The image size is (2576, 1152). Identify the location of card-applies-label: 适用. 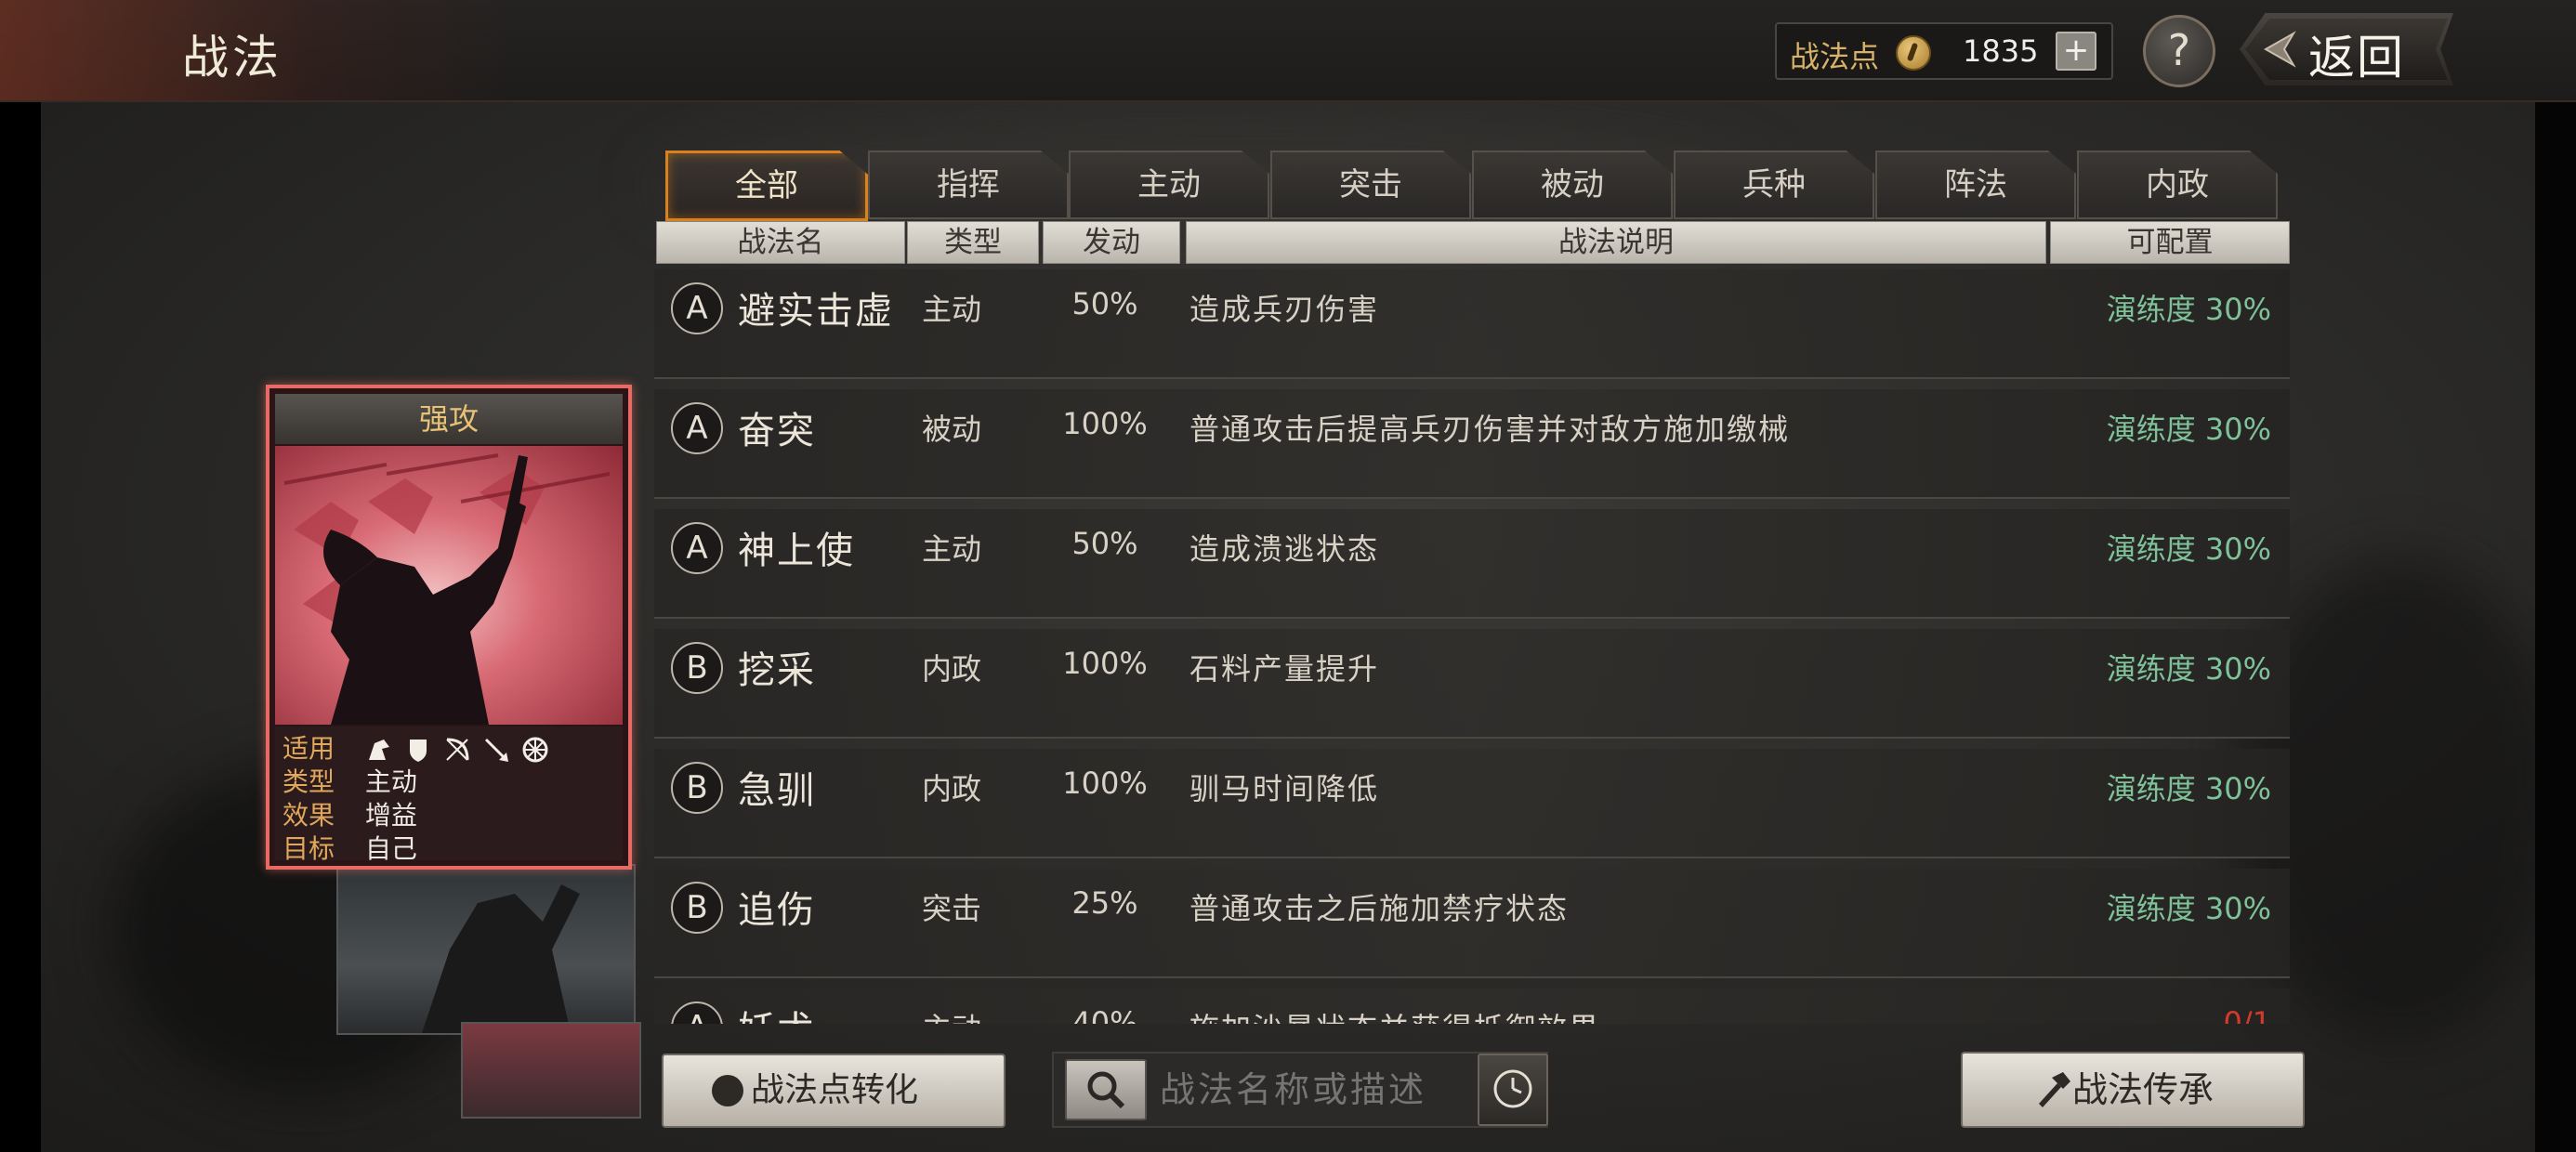
(309, 748).